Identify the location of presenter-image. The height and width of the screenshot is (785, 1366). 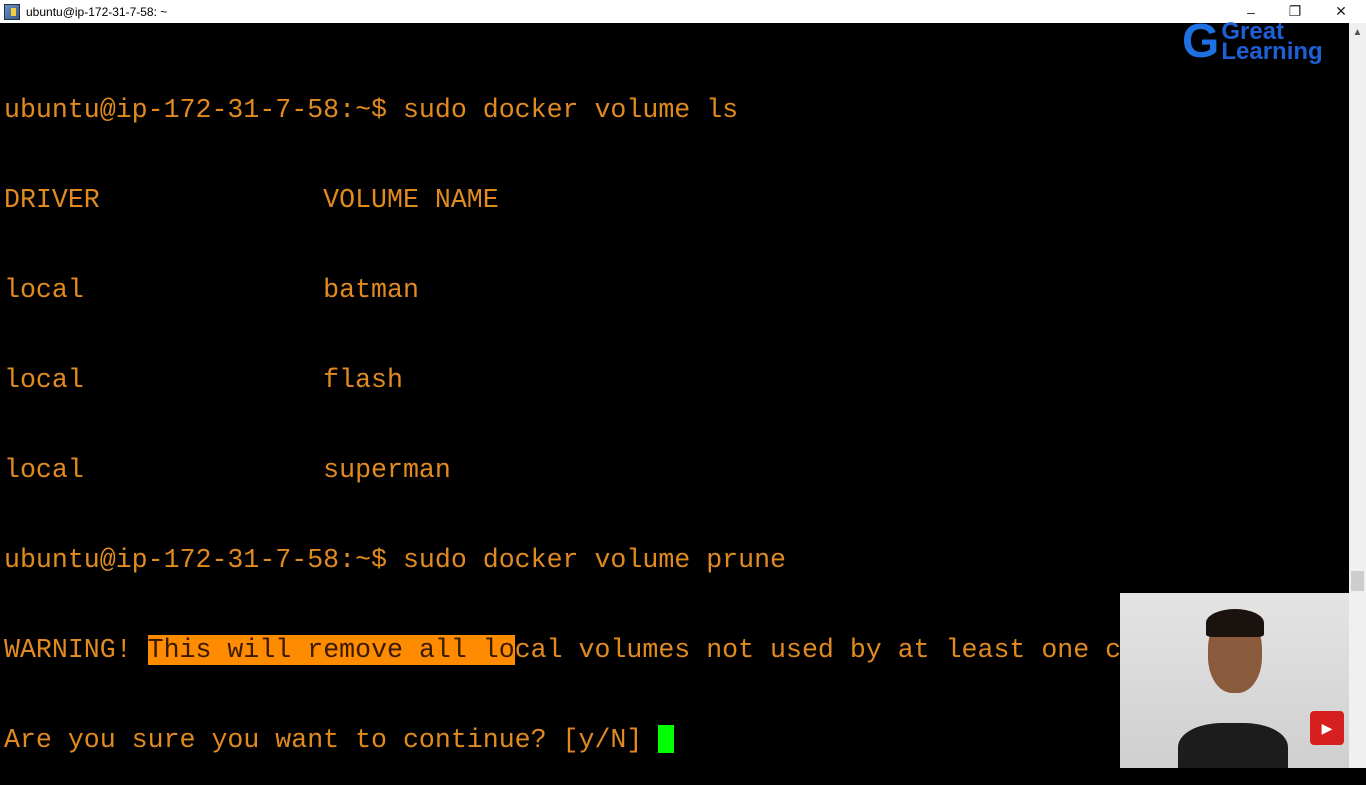
(1233, 688).